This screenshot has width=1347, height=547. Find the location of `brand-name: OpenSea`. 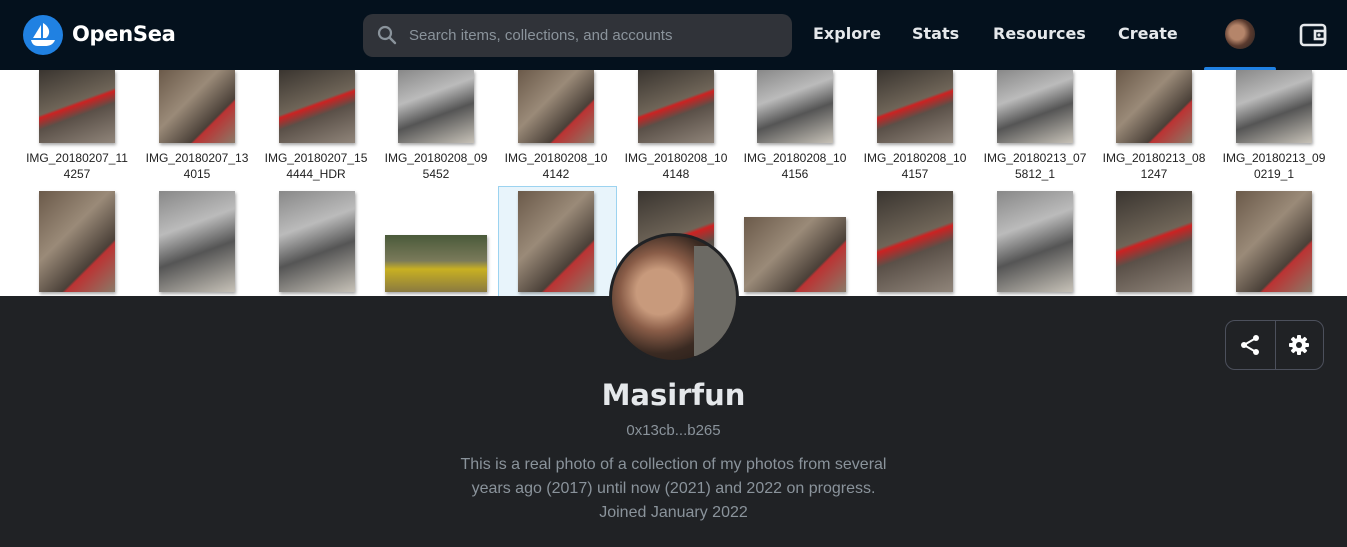

brand-name: OpenSea is located at coordinates (124, 34).